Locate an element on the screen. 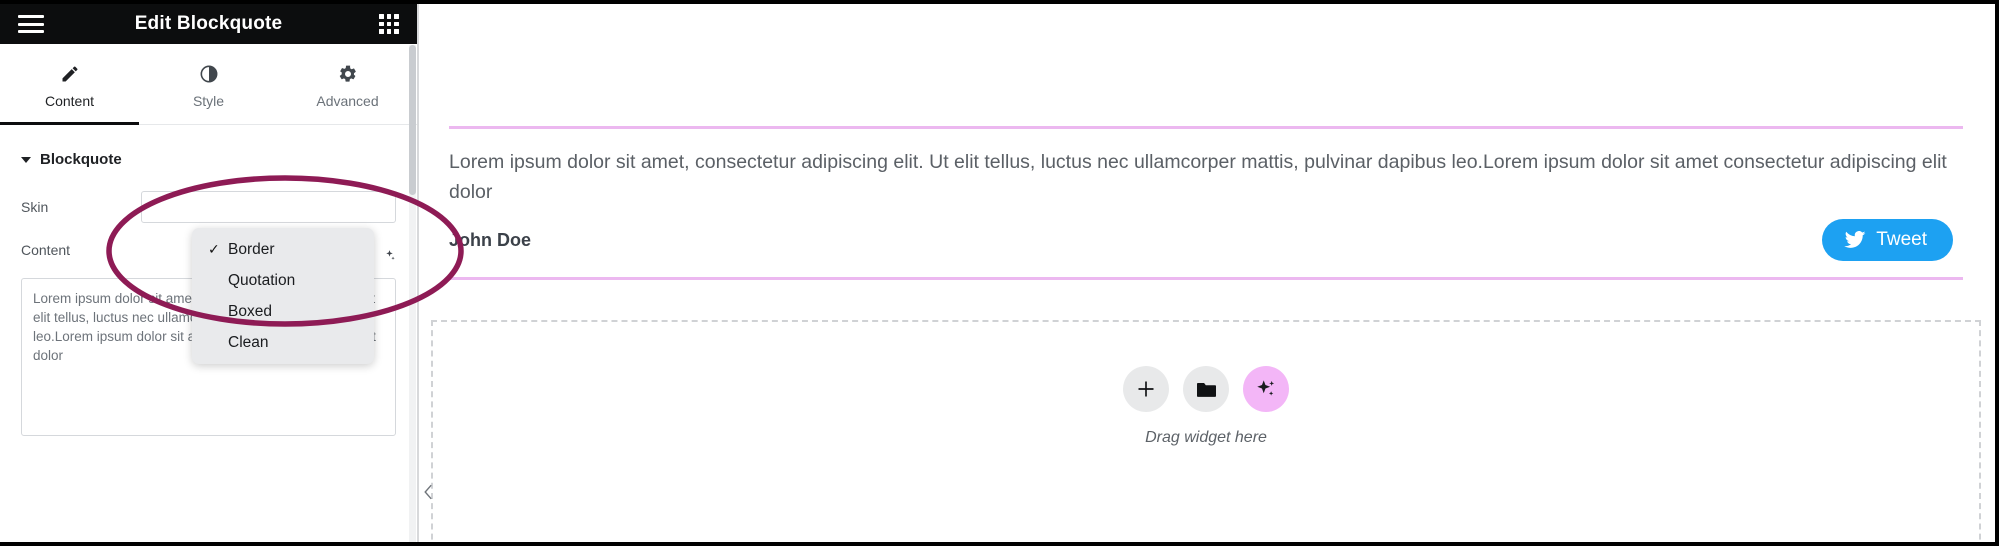  gear-icon is located at coordinates (347, 73).